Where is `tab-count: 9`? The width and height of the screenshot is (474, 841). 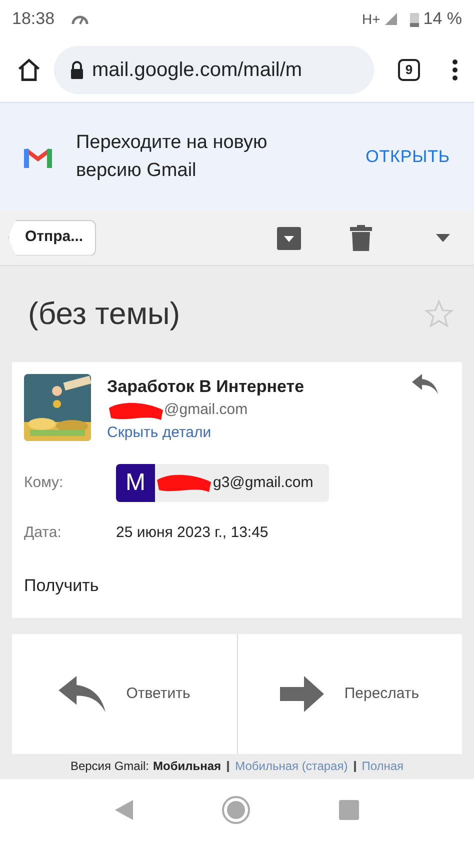 tab-count: 9 is located at coordinates (409, 70).